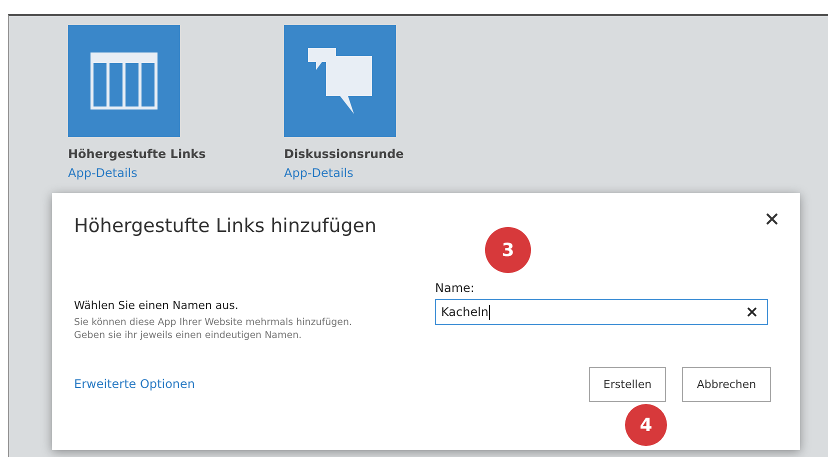  What do you see at coordinates (135, 384) in the screenshot?
I see `advanced-options-link: Erweiterte Optionen` at bounding box center [135, 384].